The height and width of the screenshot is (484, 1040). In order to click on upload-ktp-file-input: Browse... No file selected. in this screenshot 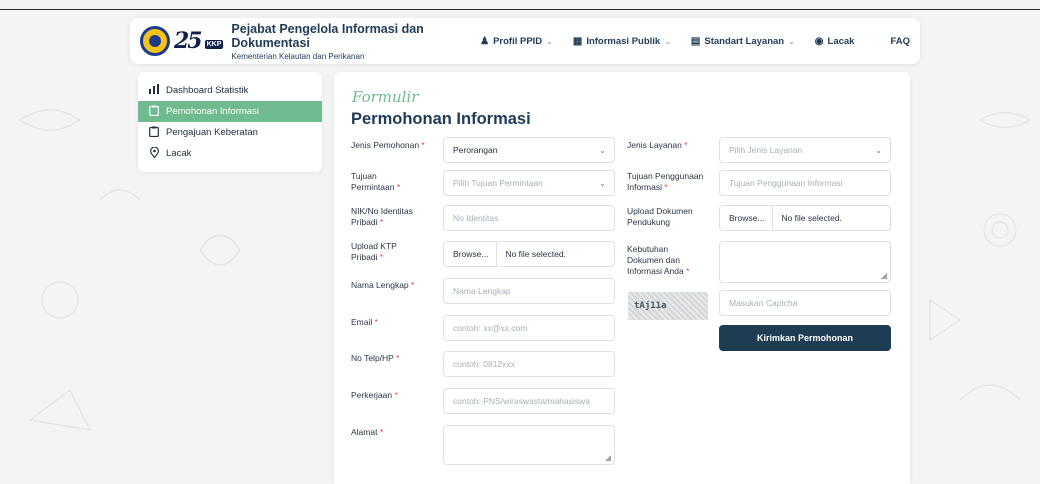, I will do `click(529, 254)`.